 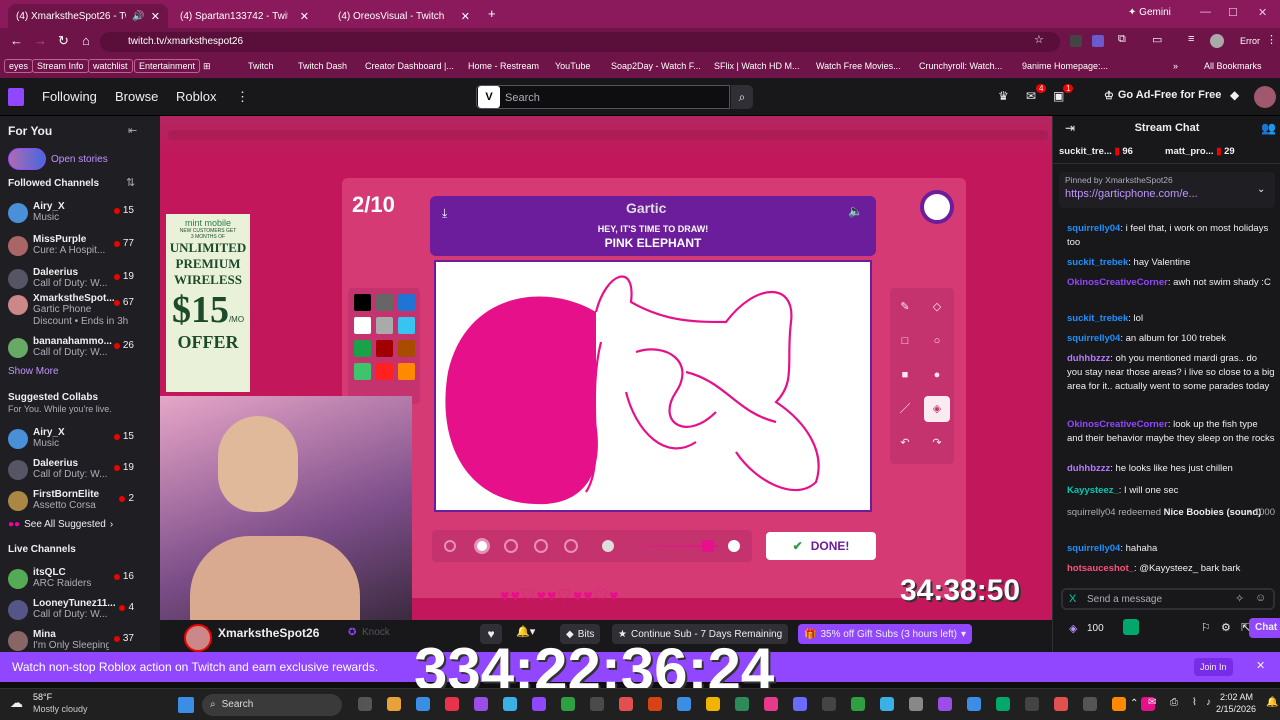 I want to click on chat-username: duhhbzzz, so click(x=1088, y=358).